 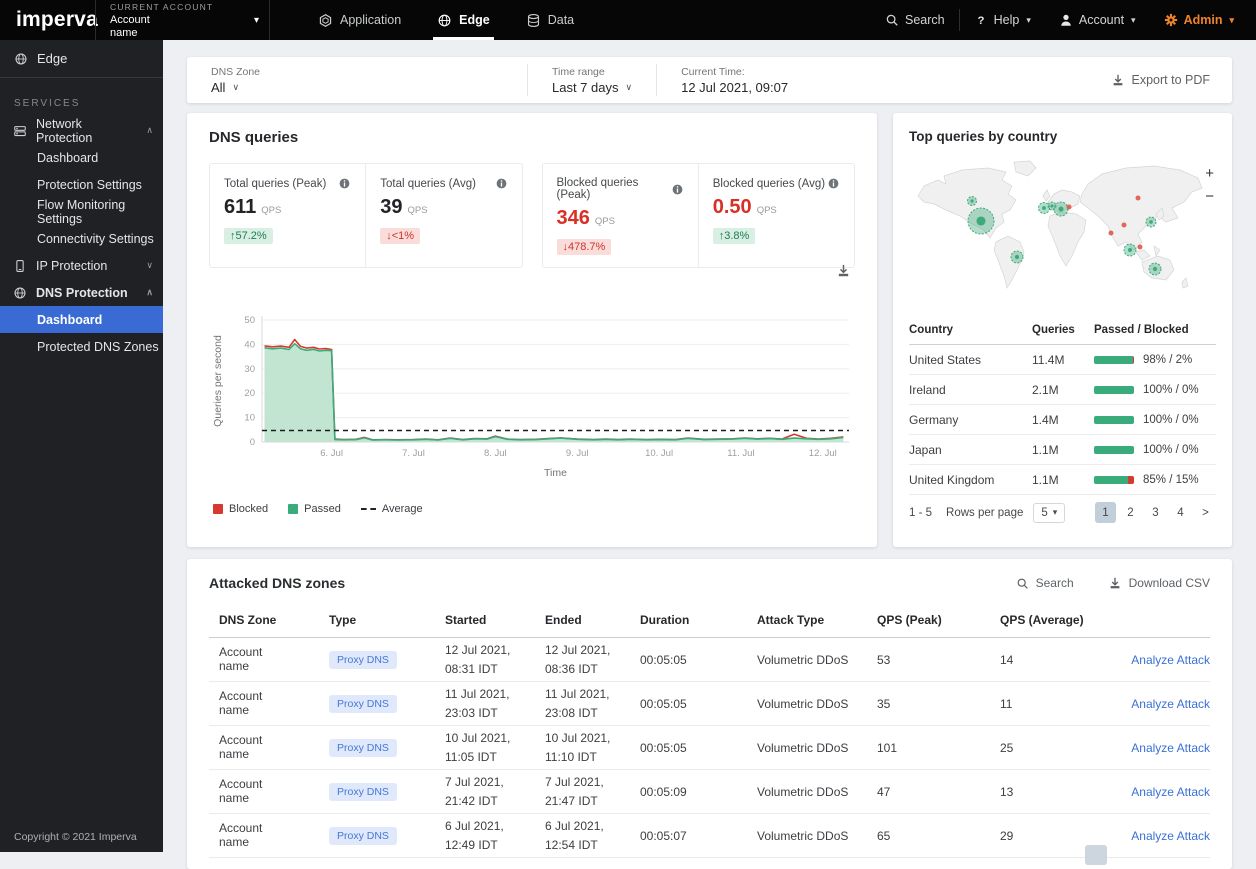 I want to click on map-zoom-in-button: +, so click(x=1209, y=173).